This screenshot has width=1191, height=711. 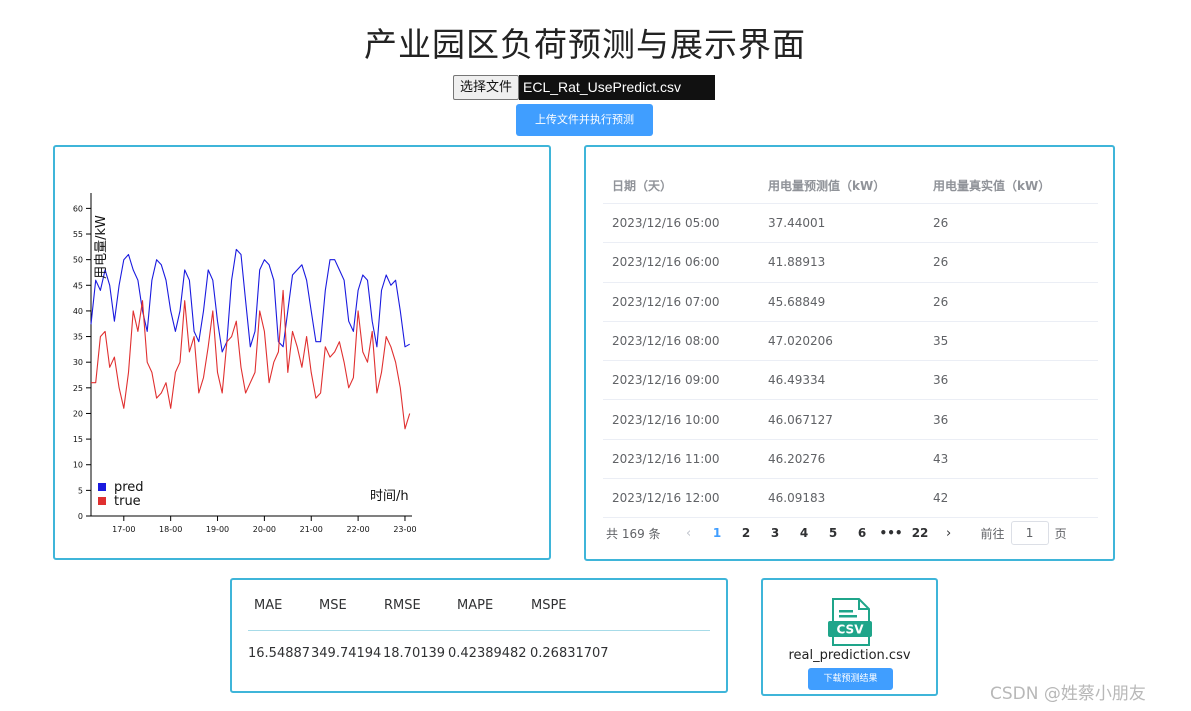 I want to click on file-picker: 选择文件 ECL_Rat_UsePredict.csv, so click(x=584, y=87).